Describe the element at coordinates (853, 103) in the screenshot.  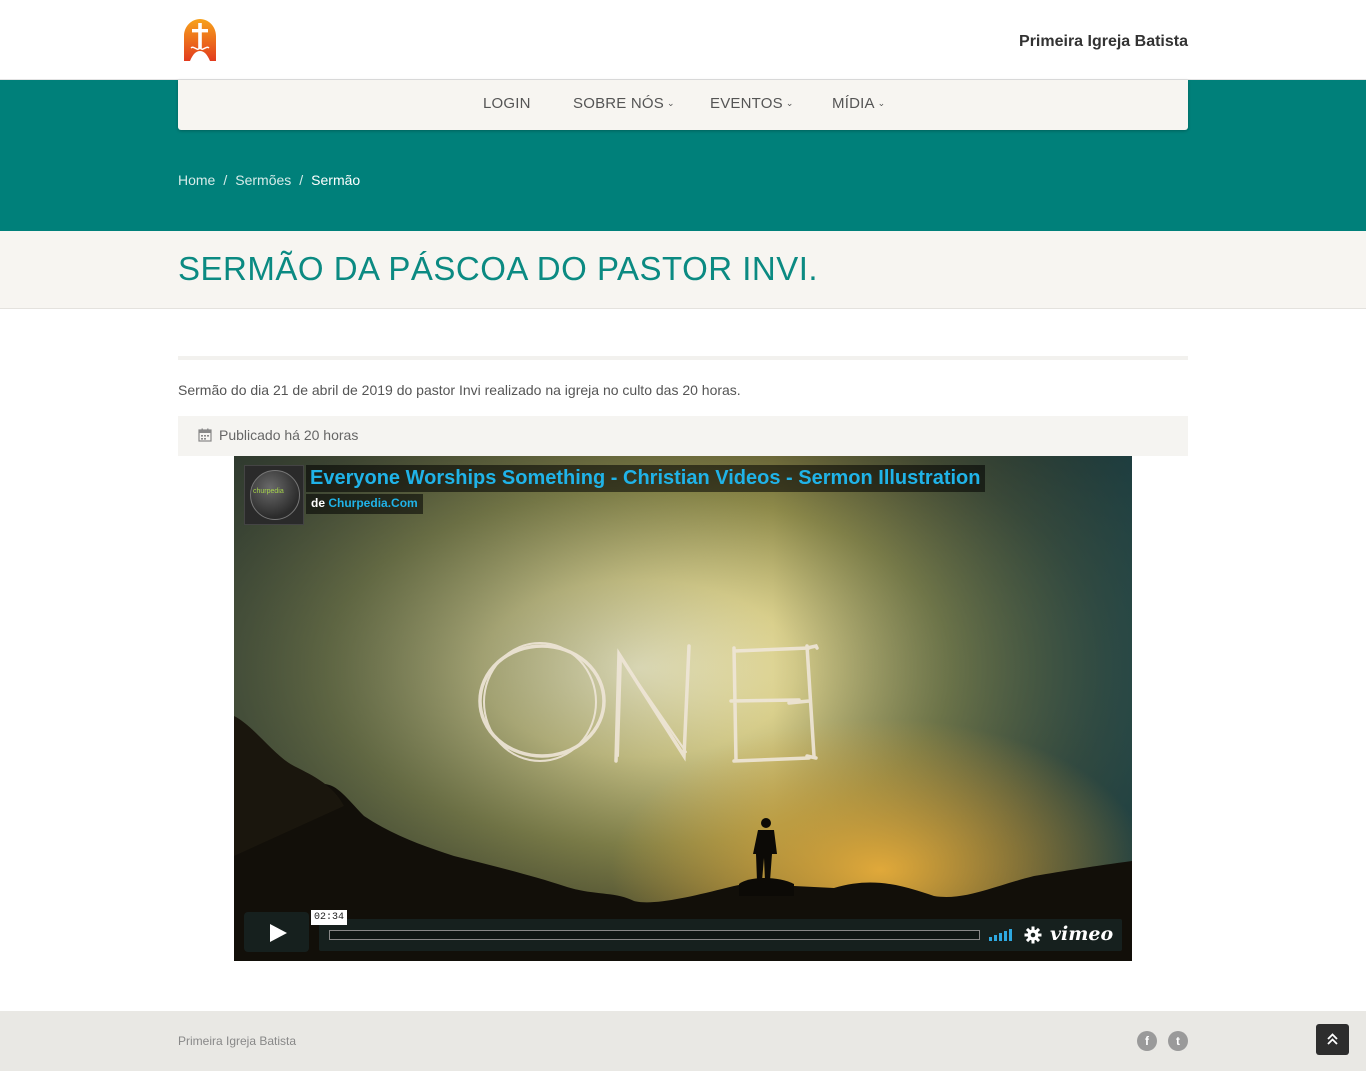
I see `nav-midia-label: MÍDIA` at that location.